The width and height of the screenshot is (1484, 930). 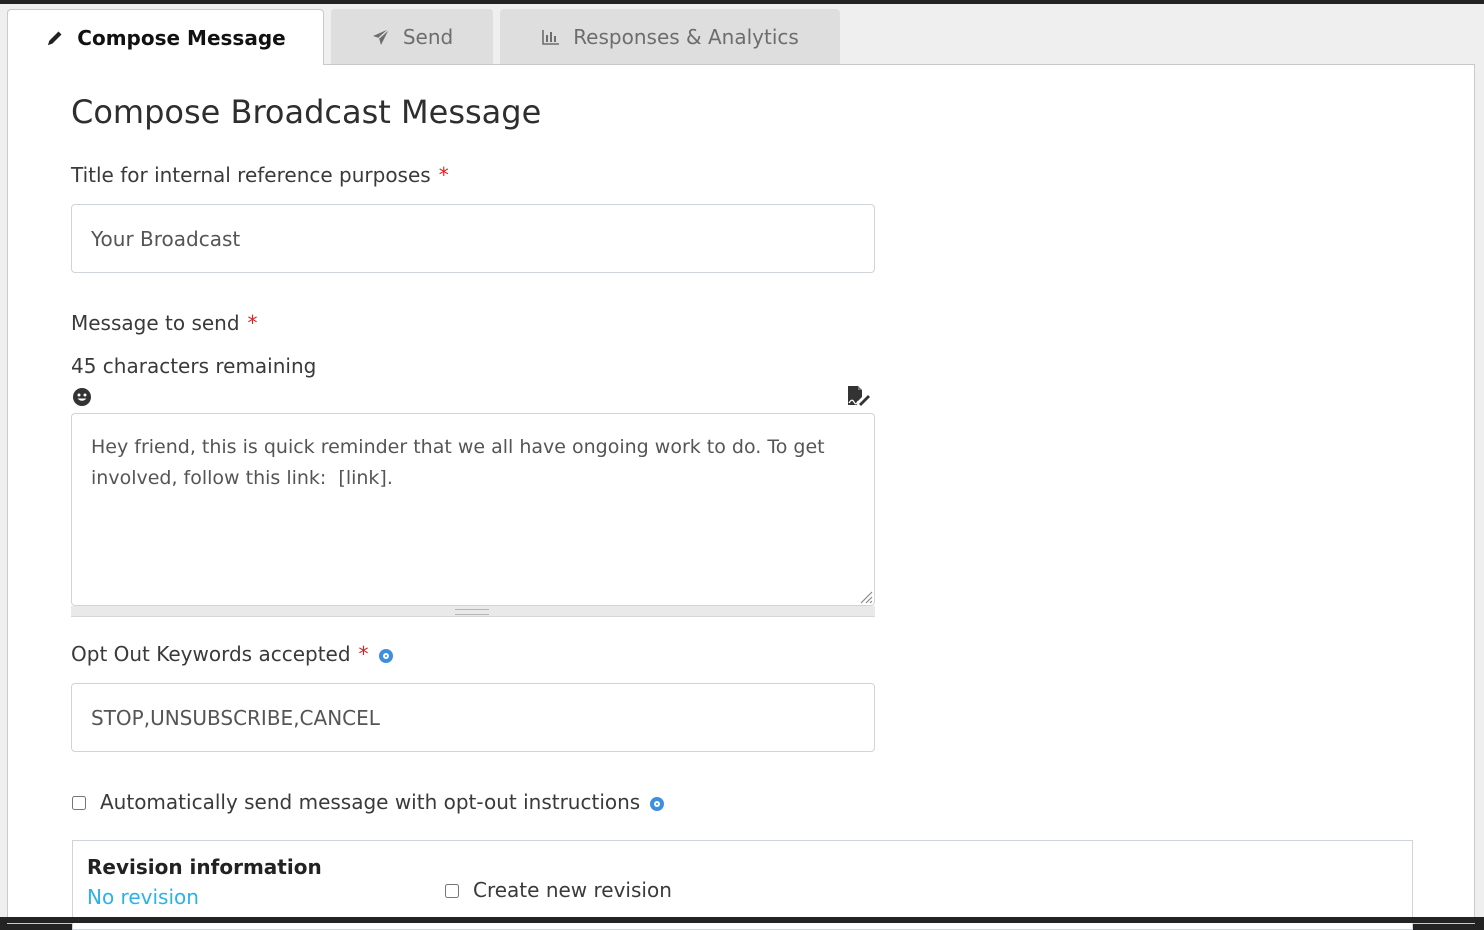 I want to click on optout-keywords-input, so click(x=473, y=717).